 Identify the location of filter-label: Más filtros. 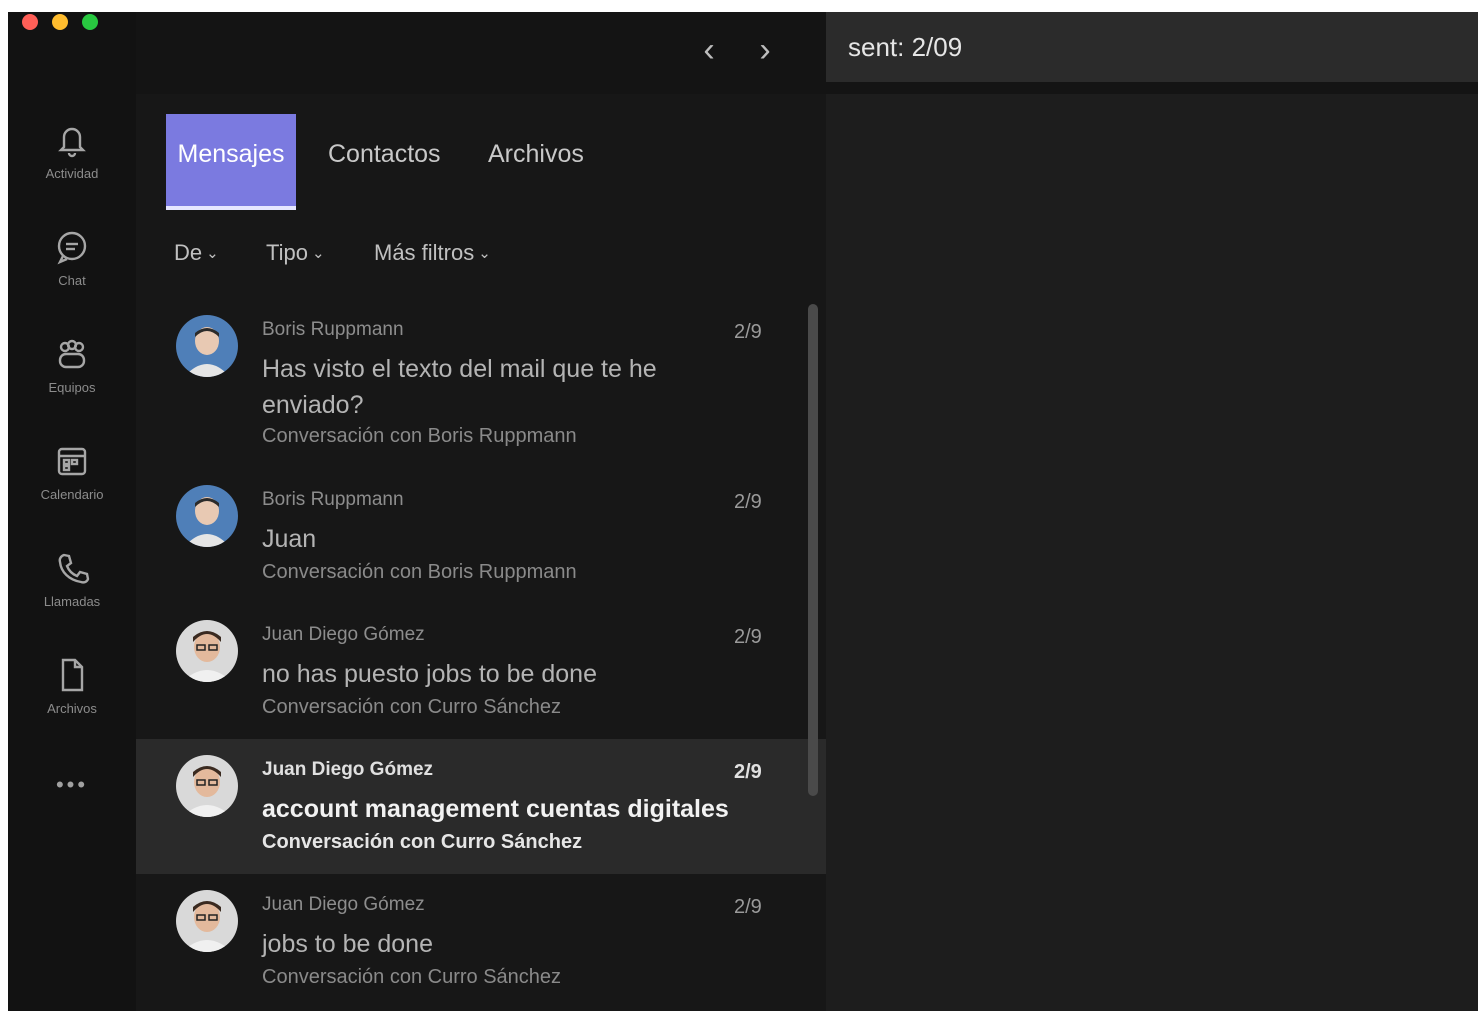
(424, 252).